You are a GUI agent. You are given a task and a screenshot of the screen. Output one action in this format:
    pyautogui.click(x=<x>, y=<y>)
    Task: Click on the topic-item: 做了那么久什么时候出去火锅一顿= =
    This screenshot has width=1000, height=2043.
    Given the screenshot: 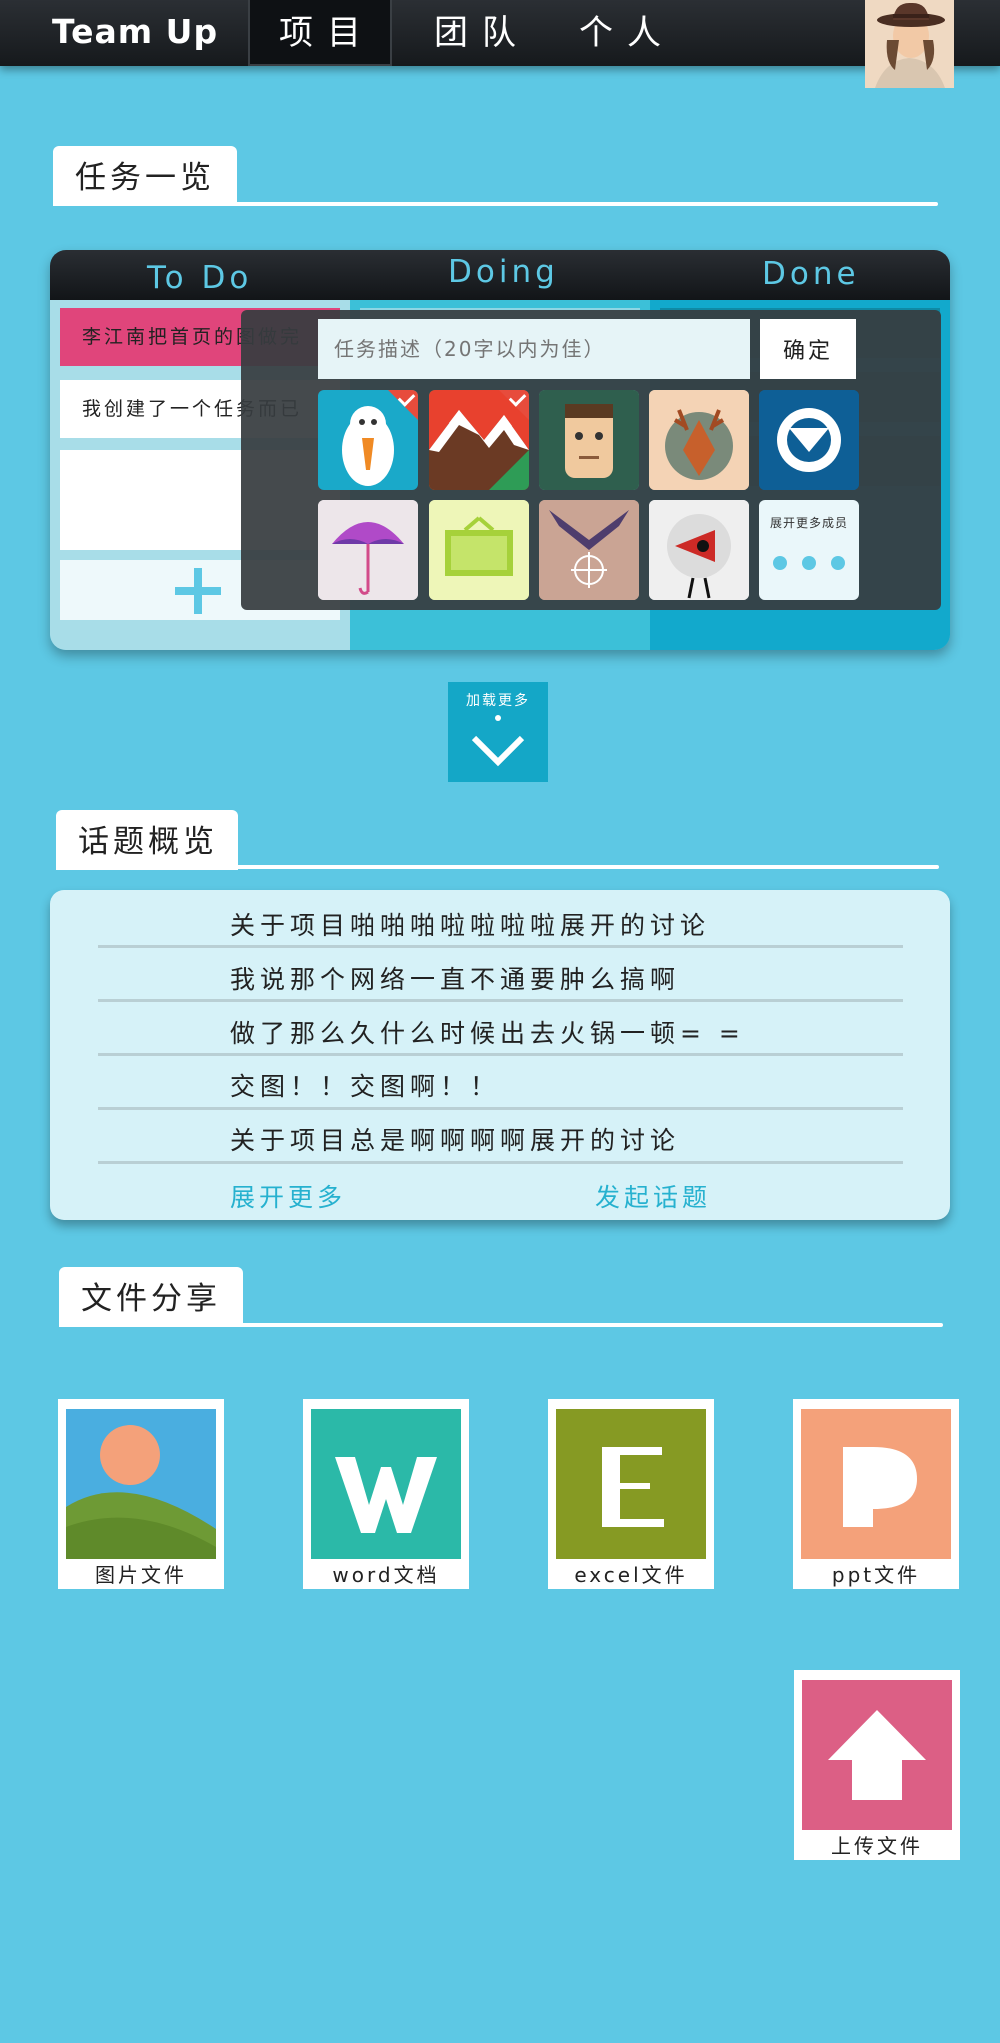 What is the action you would take?
    pyautogui.click(x=487, y=1032)
    